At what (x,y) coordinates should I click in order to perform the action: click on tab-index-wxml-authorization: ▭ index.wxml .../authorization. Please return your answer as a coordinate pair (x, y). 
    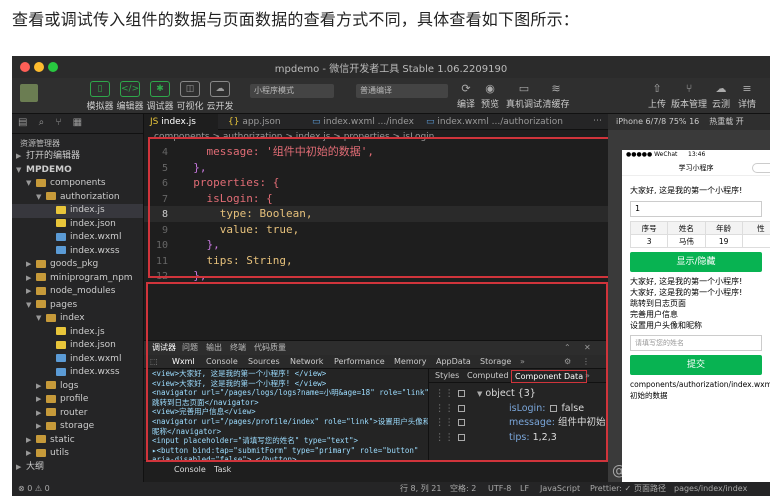
    Looking at the image, I should click on (495, 122).